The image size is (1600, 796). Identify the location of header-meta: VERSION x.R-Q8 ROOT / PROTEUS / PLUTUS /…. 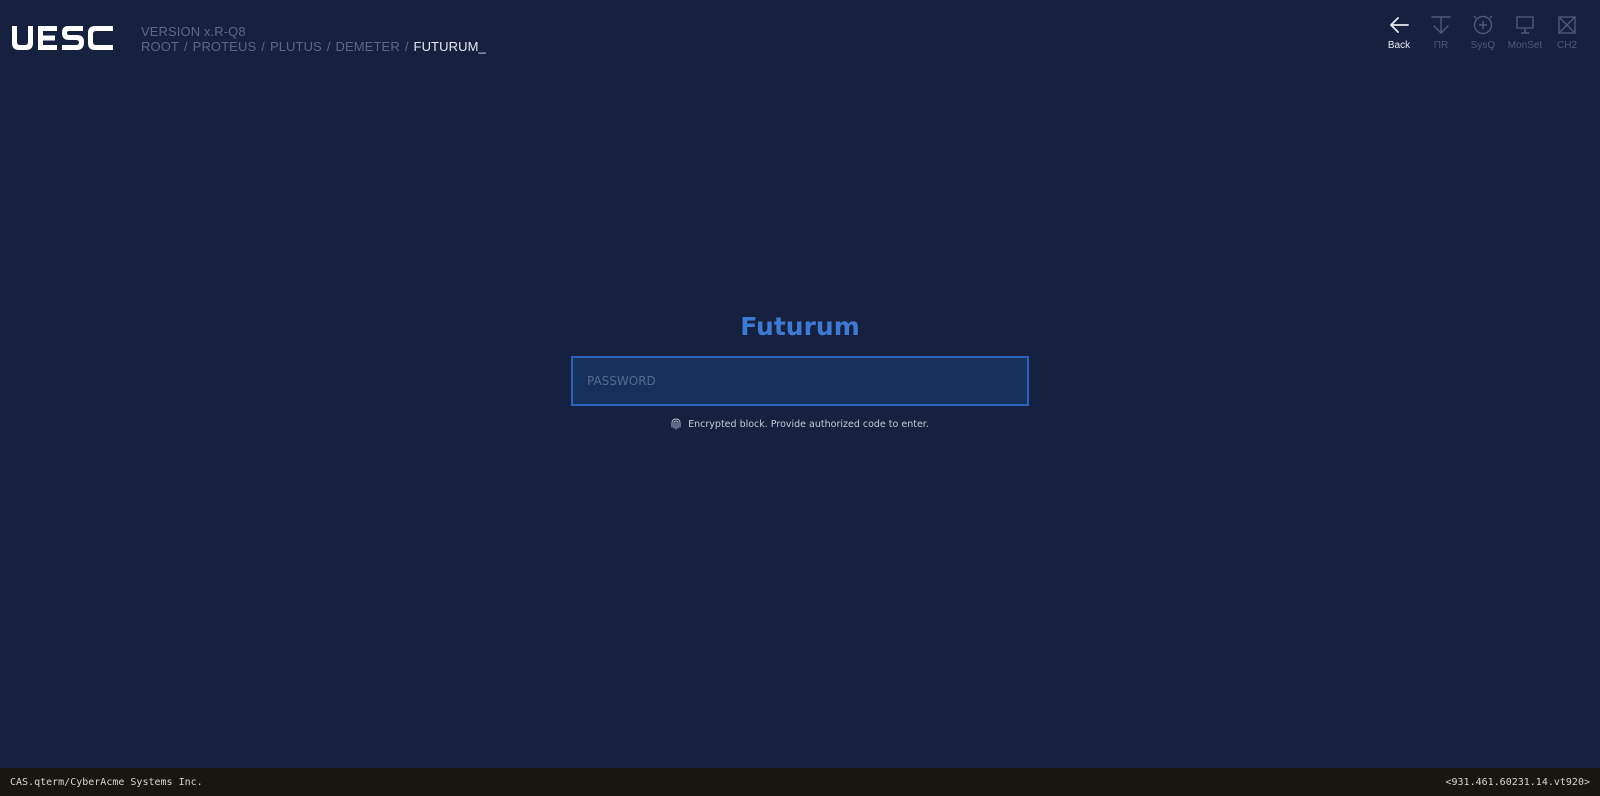
(313, 39).